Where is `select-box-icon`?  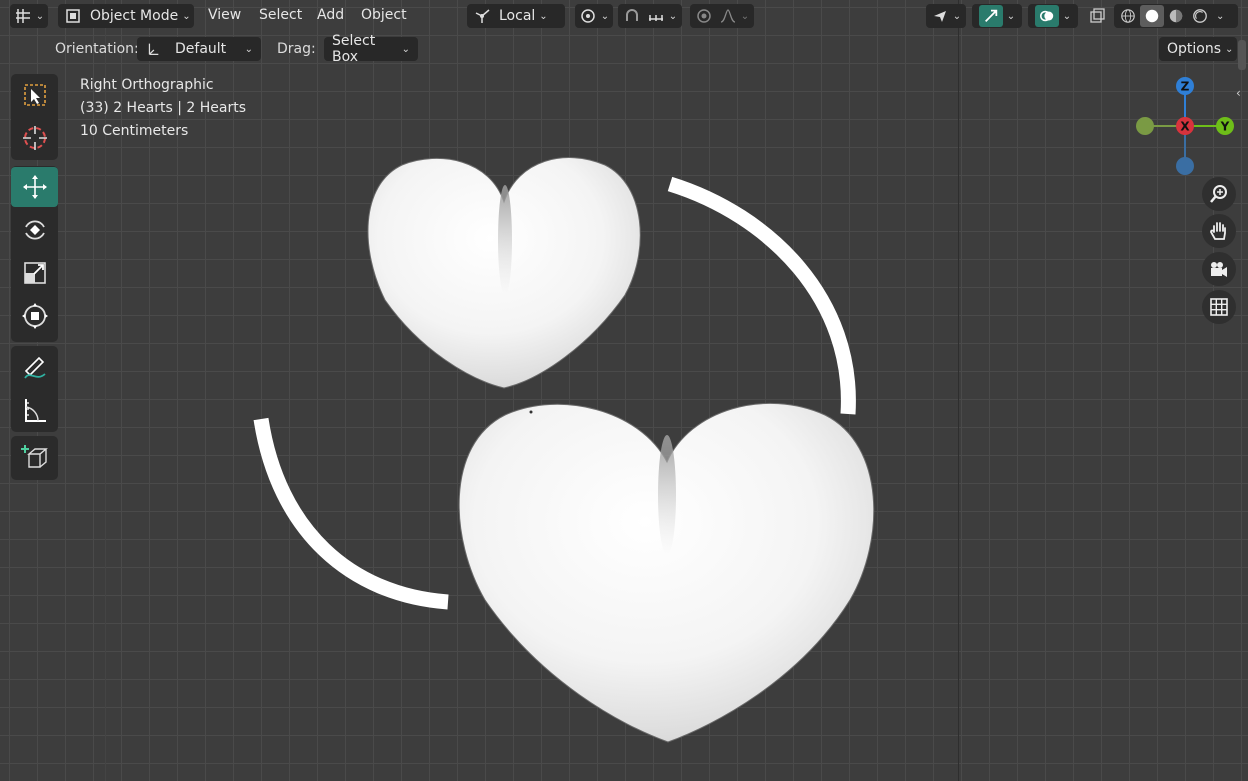
select-box-icon is located at coordinates (34, 95).